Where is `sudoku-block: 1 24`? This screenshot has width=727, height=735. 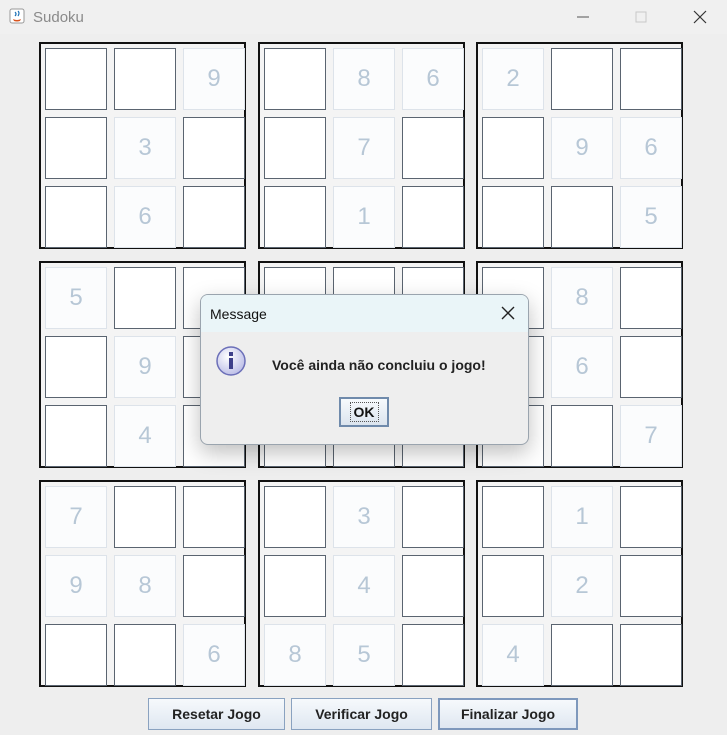 sudoku-block: 1 24 is located at coordinates (579, 583).